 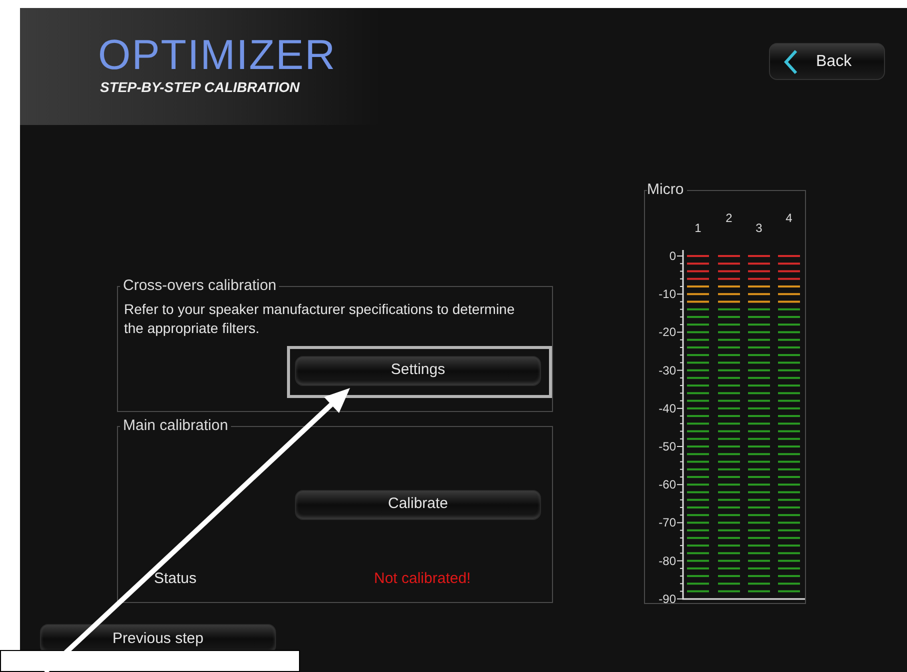 I want to click on scale-label: -50, so click(x=667, y=446).